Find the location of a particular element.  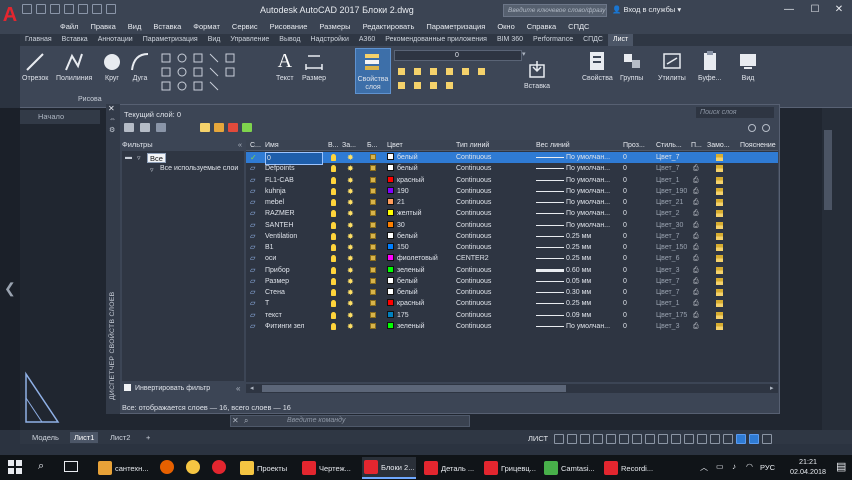

layer-mini-tools is located at coordinates (459, 80).